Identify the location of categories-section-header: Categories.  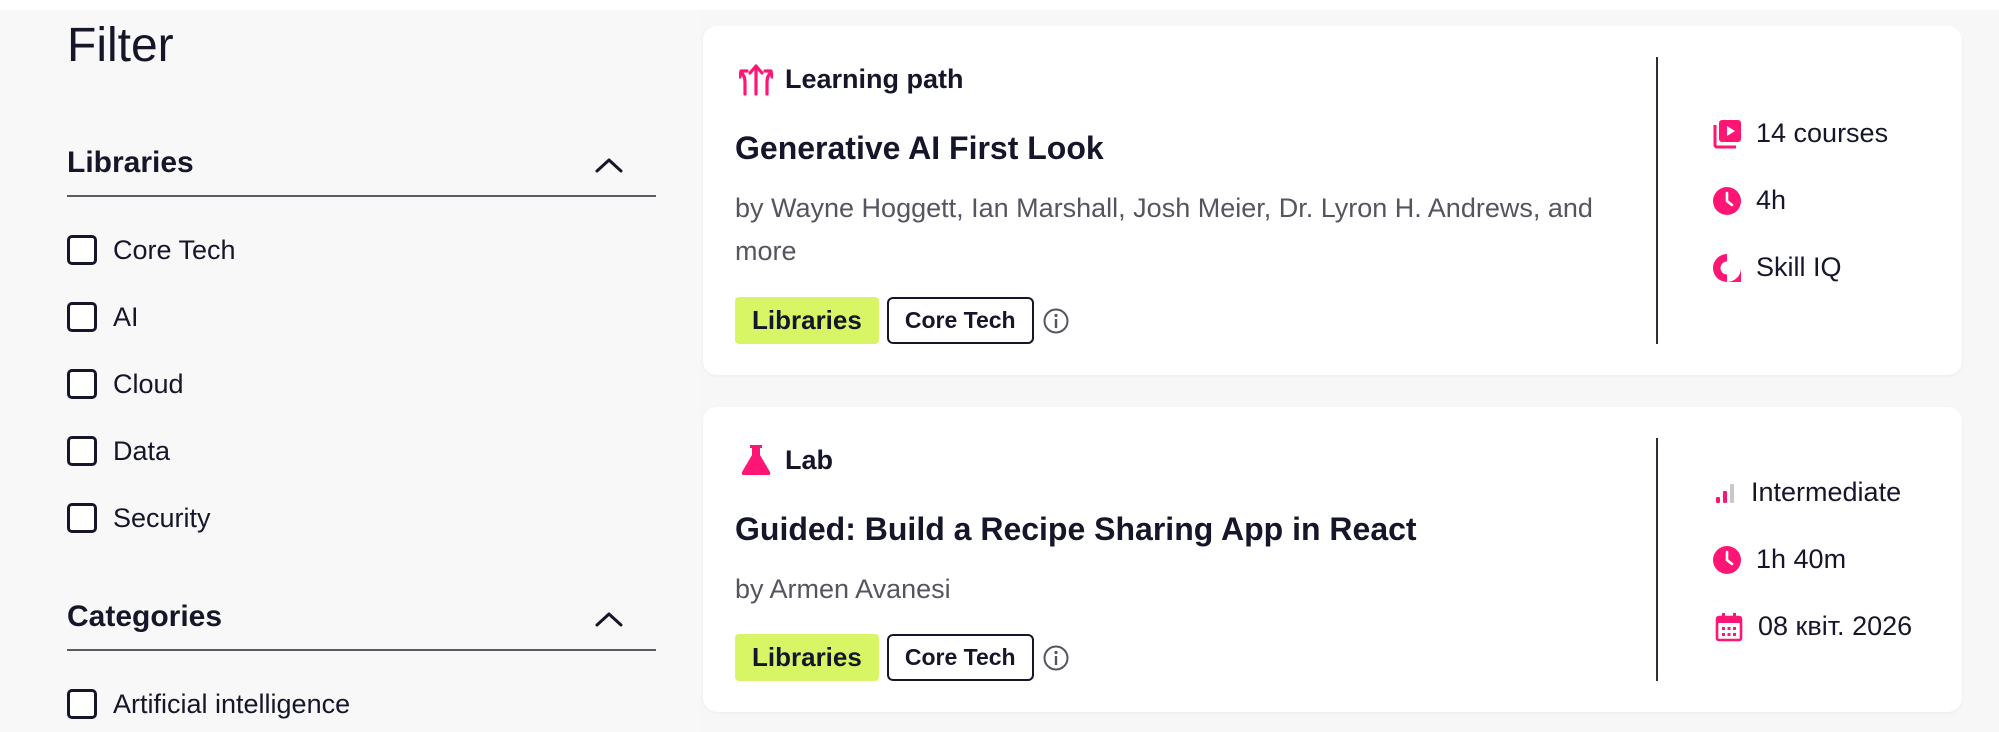
(361, 616).